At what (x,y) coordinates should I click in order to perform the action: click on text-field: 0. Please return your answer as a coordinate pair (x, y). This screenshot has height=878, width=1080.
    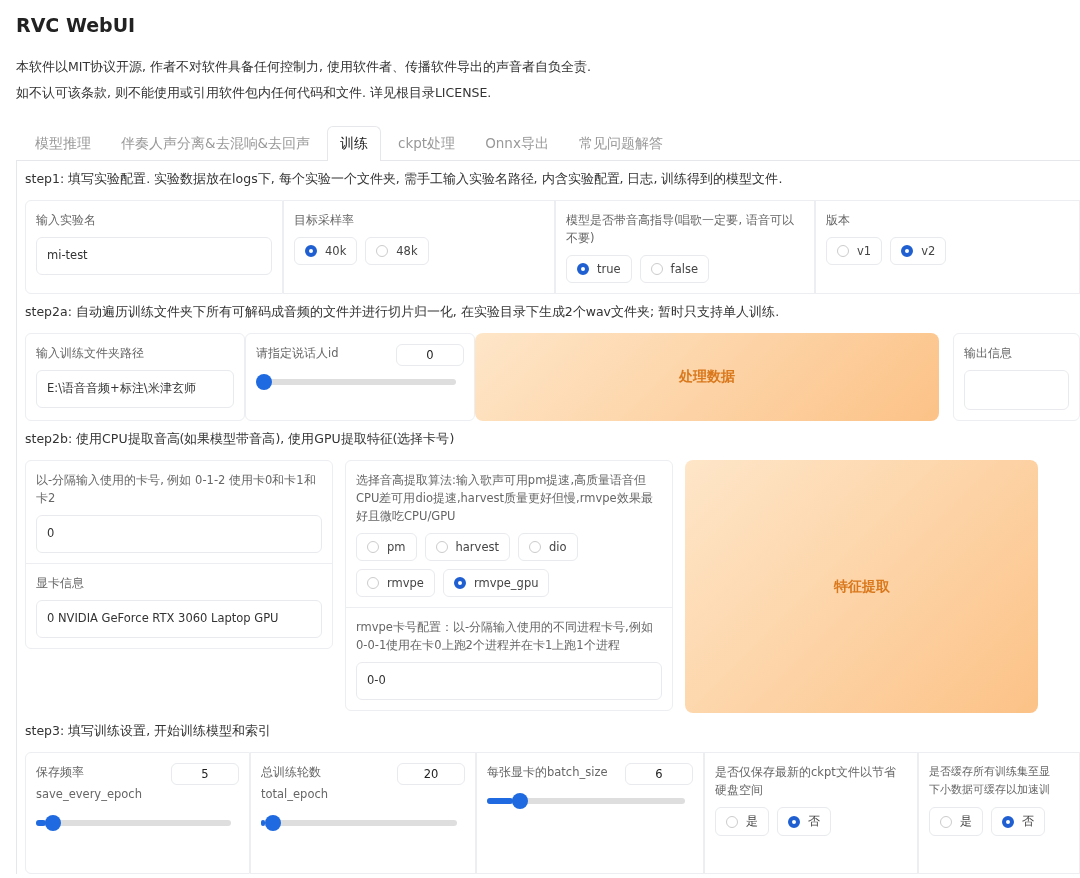
    Looking at the image, I should click on (179, 534).